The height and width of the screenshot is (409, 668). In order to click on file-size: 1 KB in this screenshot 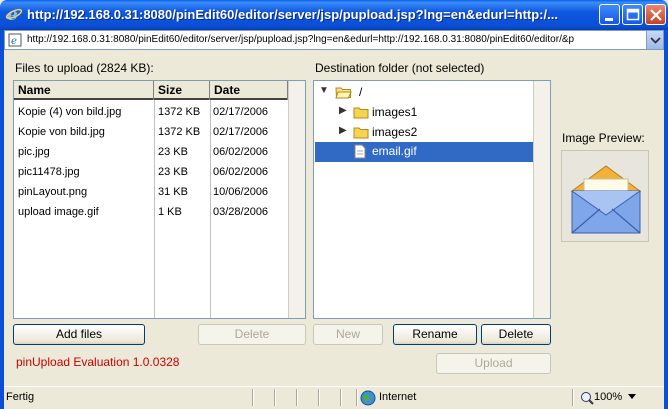, I will do `click(170, 212)`.